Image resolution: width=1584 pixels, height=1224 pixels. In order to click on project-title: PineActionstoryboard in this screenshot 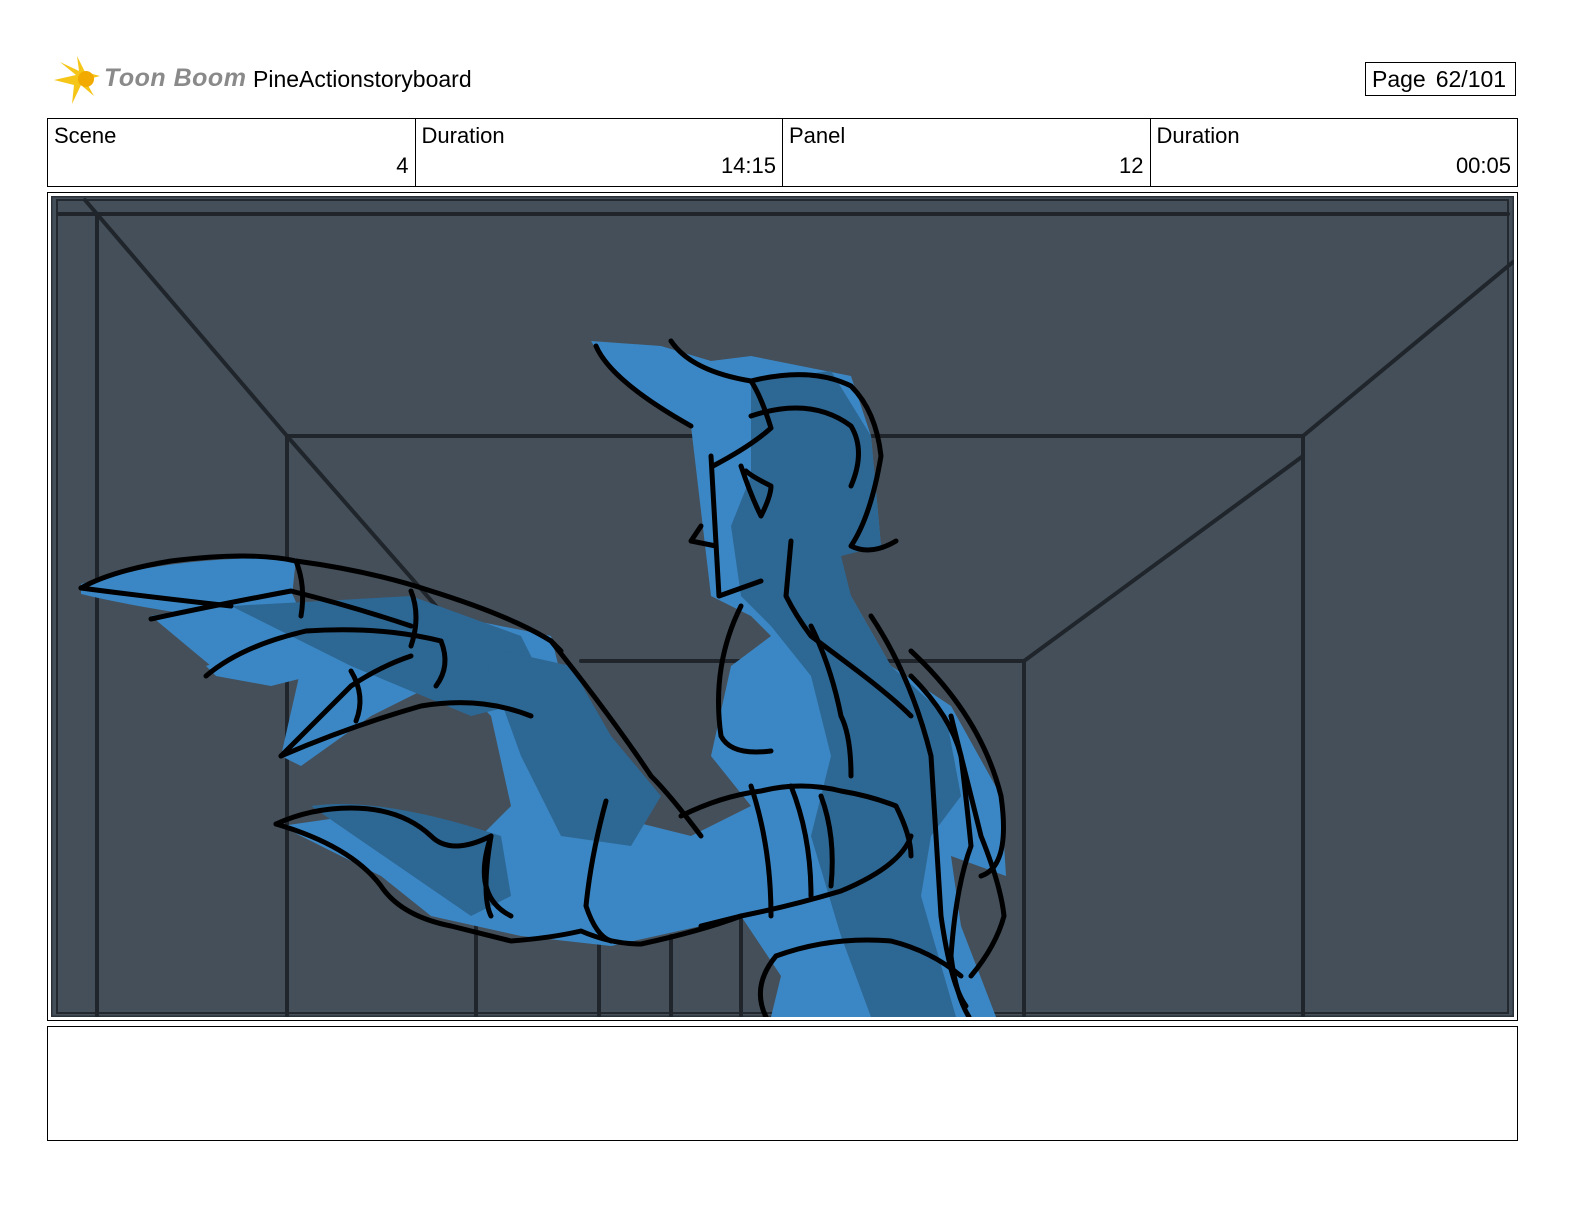, I will do `click(362, 79)`.